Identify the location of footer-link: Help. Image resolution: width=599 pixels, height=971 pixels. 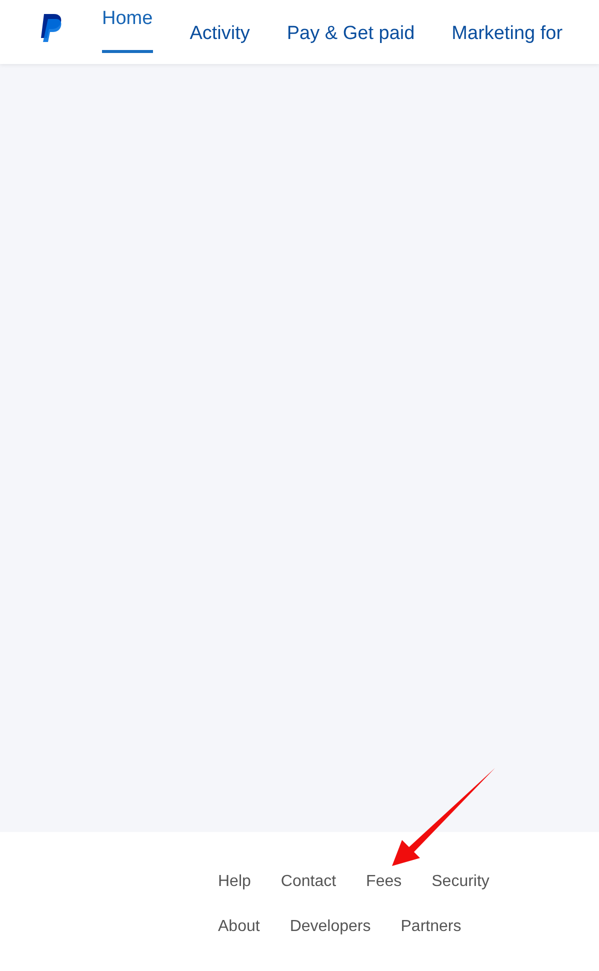
(234, 882).